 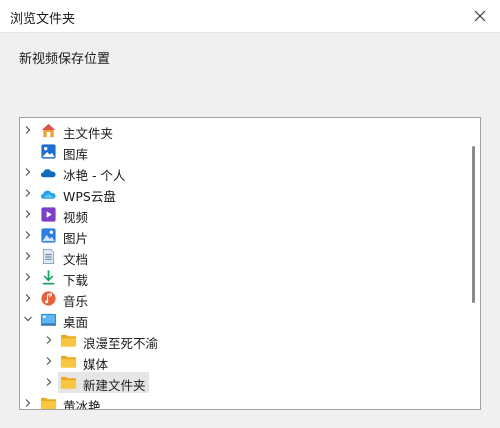 What do you see at coordinates (243, 340) in the screenshot?
I see `tree-item-folder: 浪漫至死不渝` at bounding box center [243, 340].